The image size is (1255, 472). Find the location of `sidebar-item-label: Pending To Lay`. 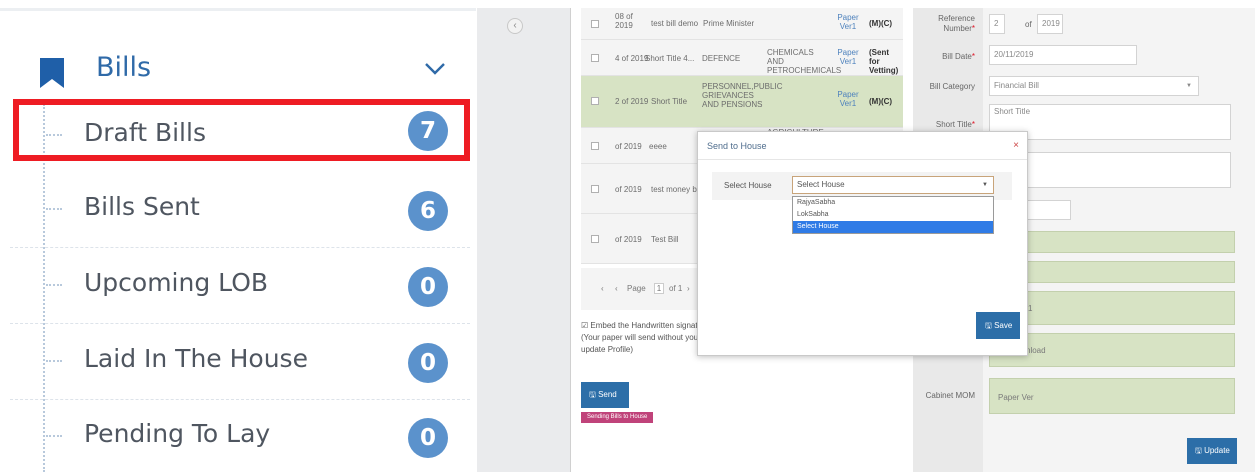

sidebar-item-label: Pending To Lay is located at coordinates (177, 433).